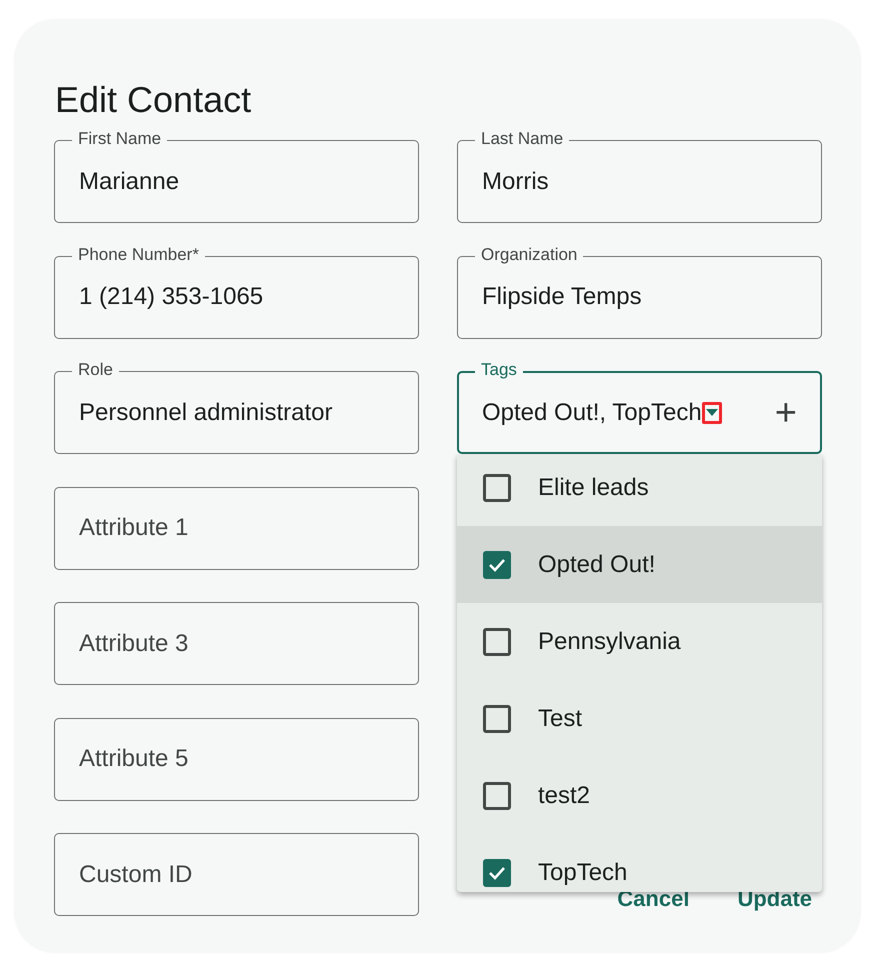 This screenshot has height=964, width=876. What do you see at coordinates (529, 254) in the screenshot?
I see `field-label: Organization` at bounding box center [529, 254].